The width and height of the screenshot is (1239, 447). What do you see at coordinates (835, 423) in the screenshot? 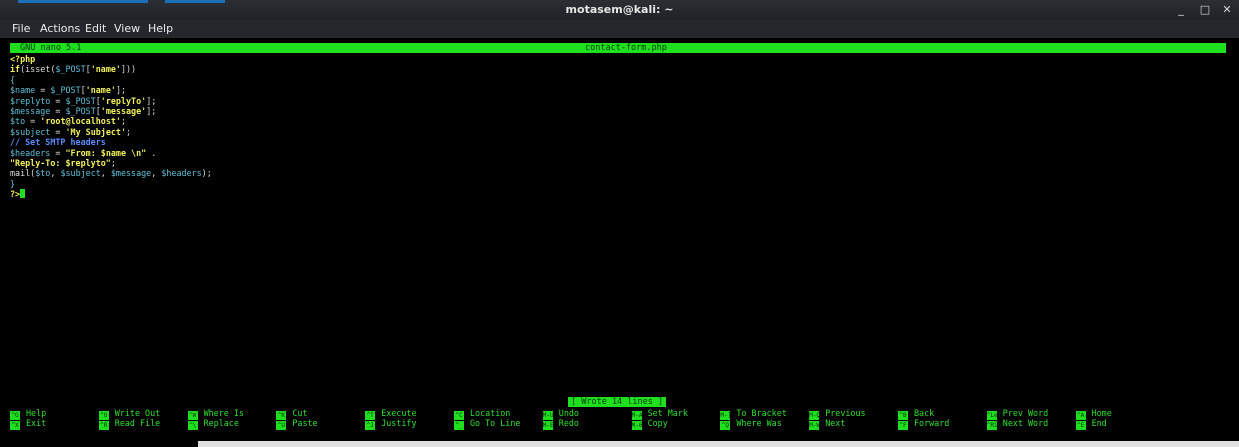
I see `shortcut-label: Next` at bounding box center [835, 423].